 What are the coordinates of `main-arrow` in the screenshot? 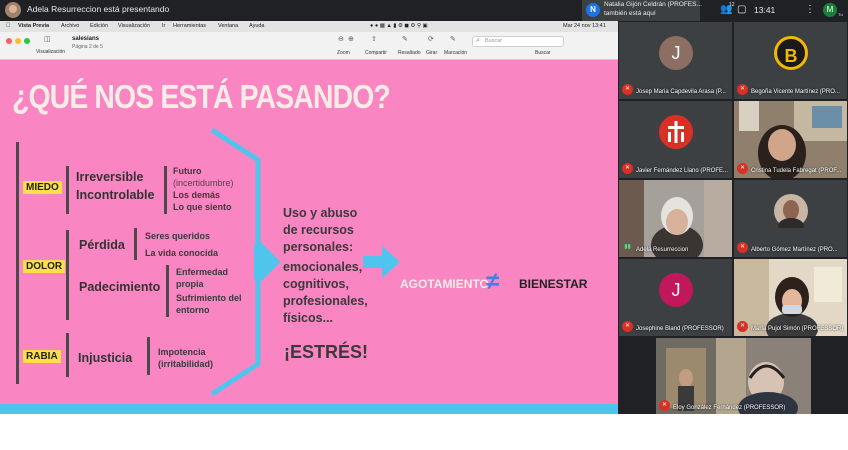 It's located at (381, 262).